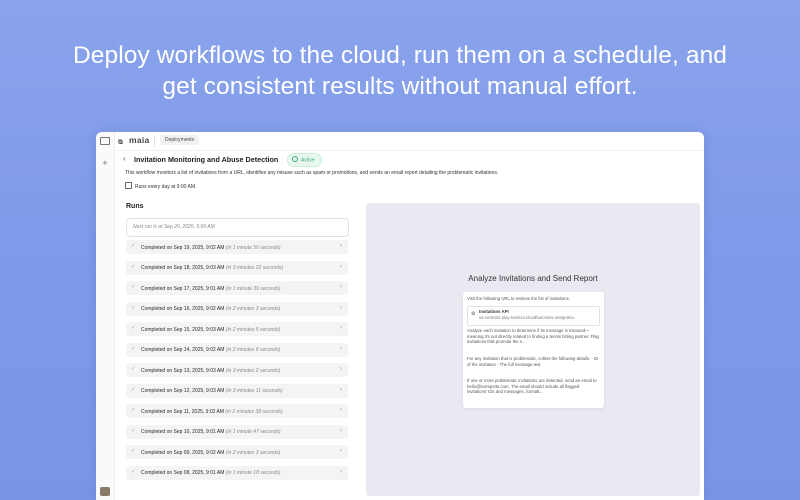 The image size is (800, 500). What do you see at coordinates (183, 370) in the screenshot?
I see `run-label: Completed on Sep 13, 2025, 9:03 AM` at bounding box center [183, 370].